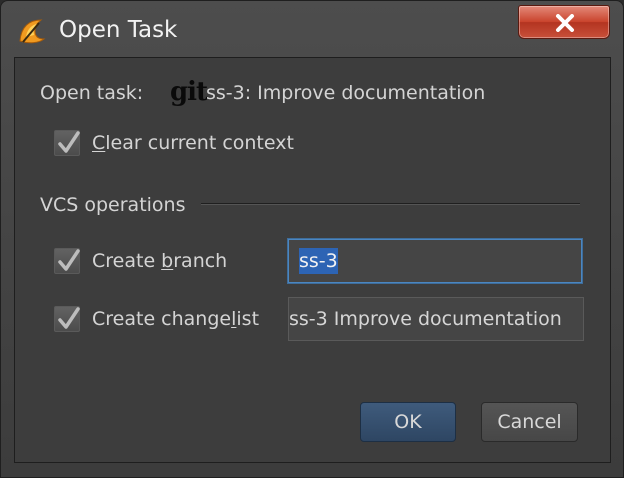 This screenshot has width=624, height=478. Describe the element at coordinates (32, 31) in the screenshot. I see `intellij-idea-icon` at that location.